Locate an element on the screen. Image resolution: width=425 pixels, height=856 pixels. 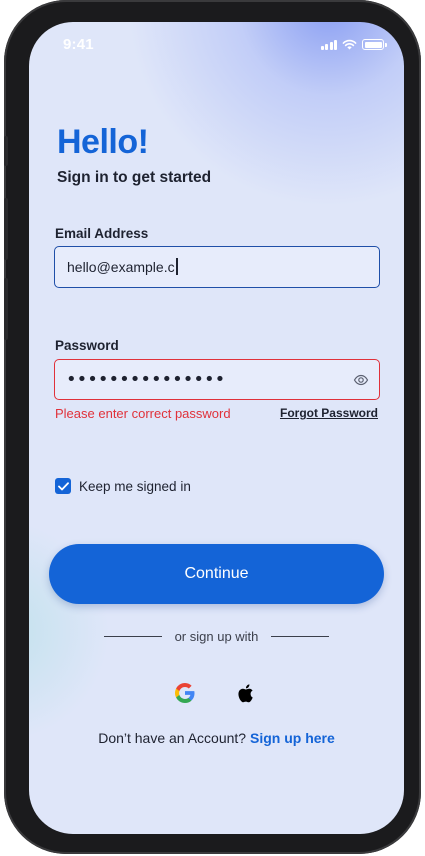
keep-signed-in-label: Keep me signed in is located at coordinates (135, 486).